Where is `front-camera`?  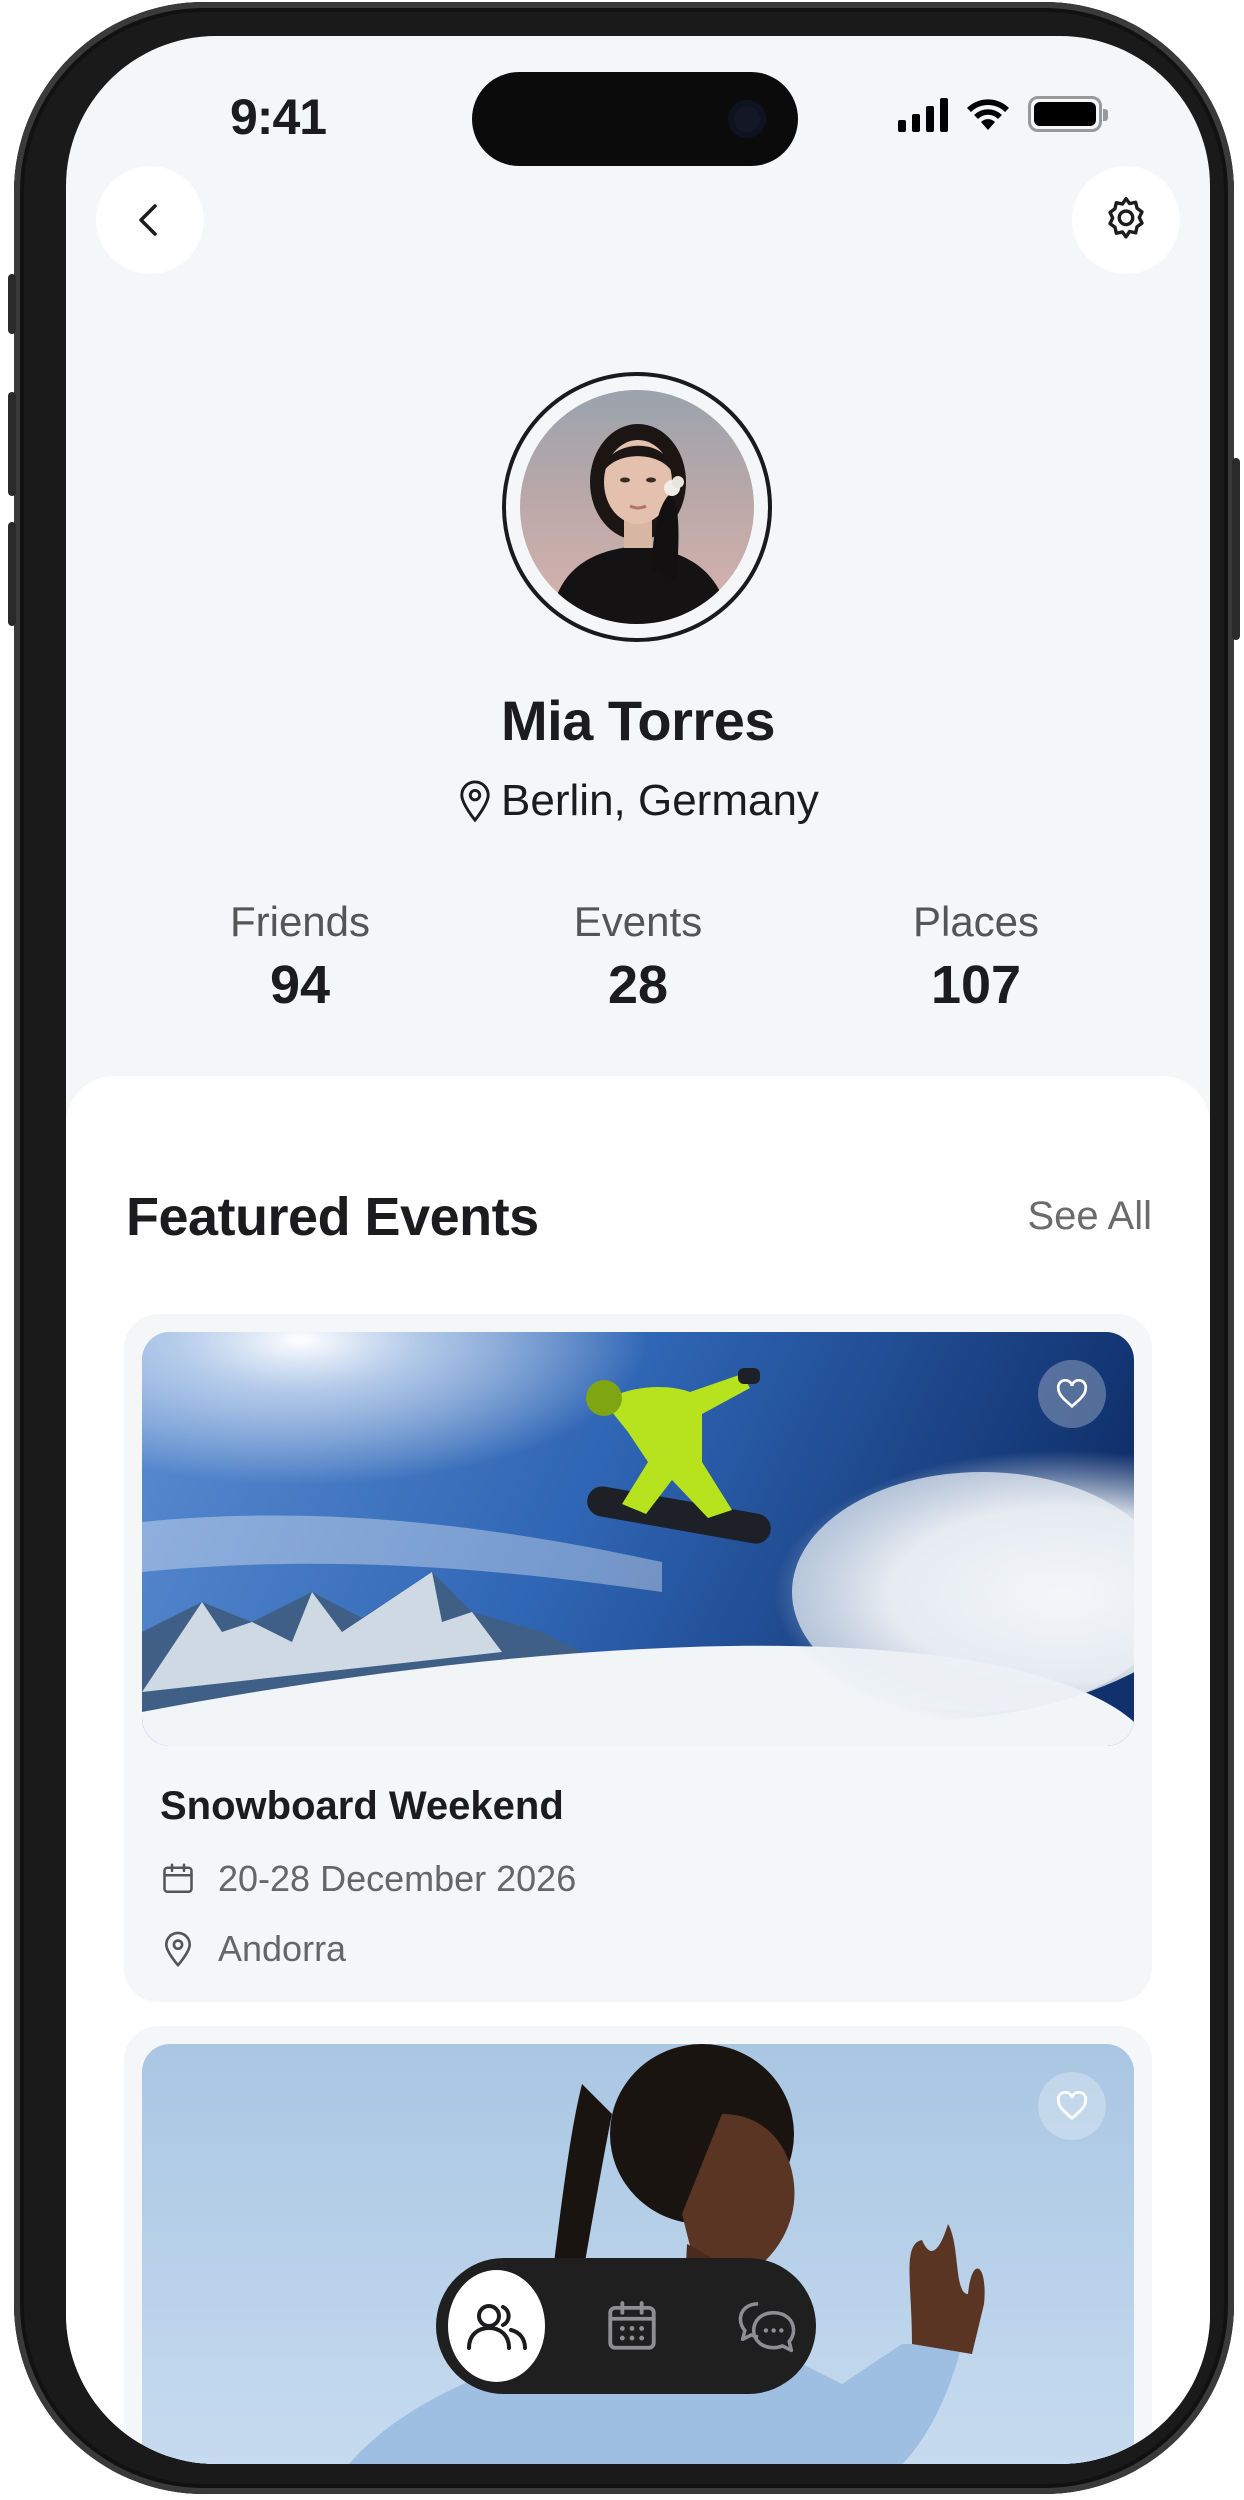 front-camera is located at coordinates (747, 119).